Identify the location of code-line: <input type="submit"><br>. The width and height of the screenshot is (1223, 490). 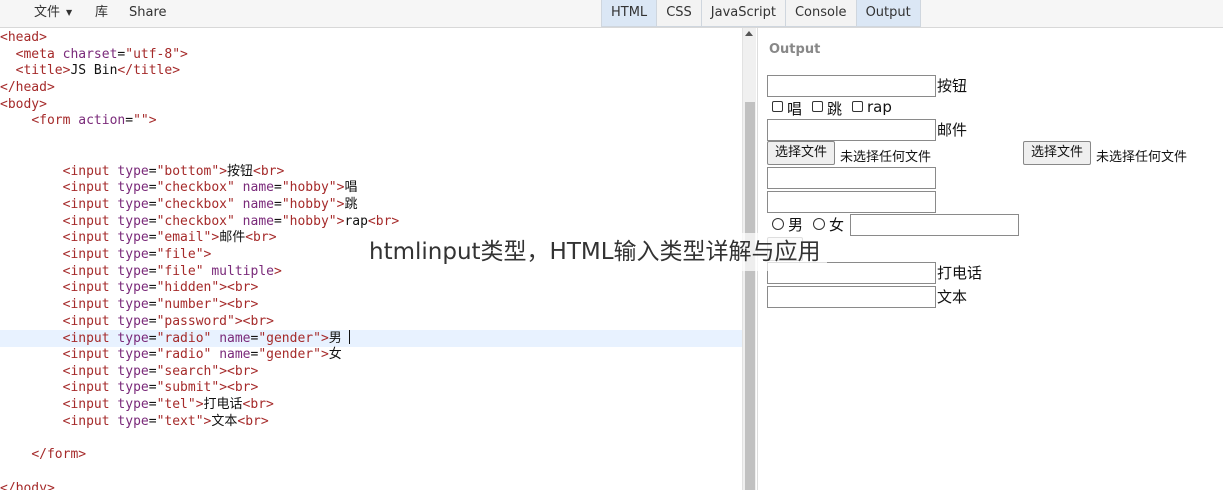
(371, 388).